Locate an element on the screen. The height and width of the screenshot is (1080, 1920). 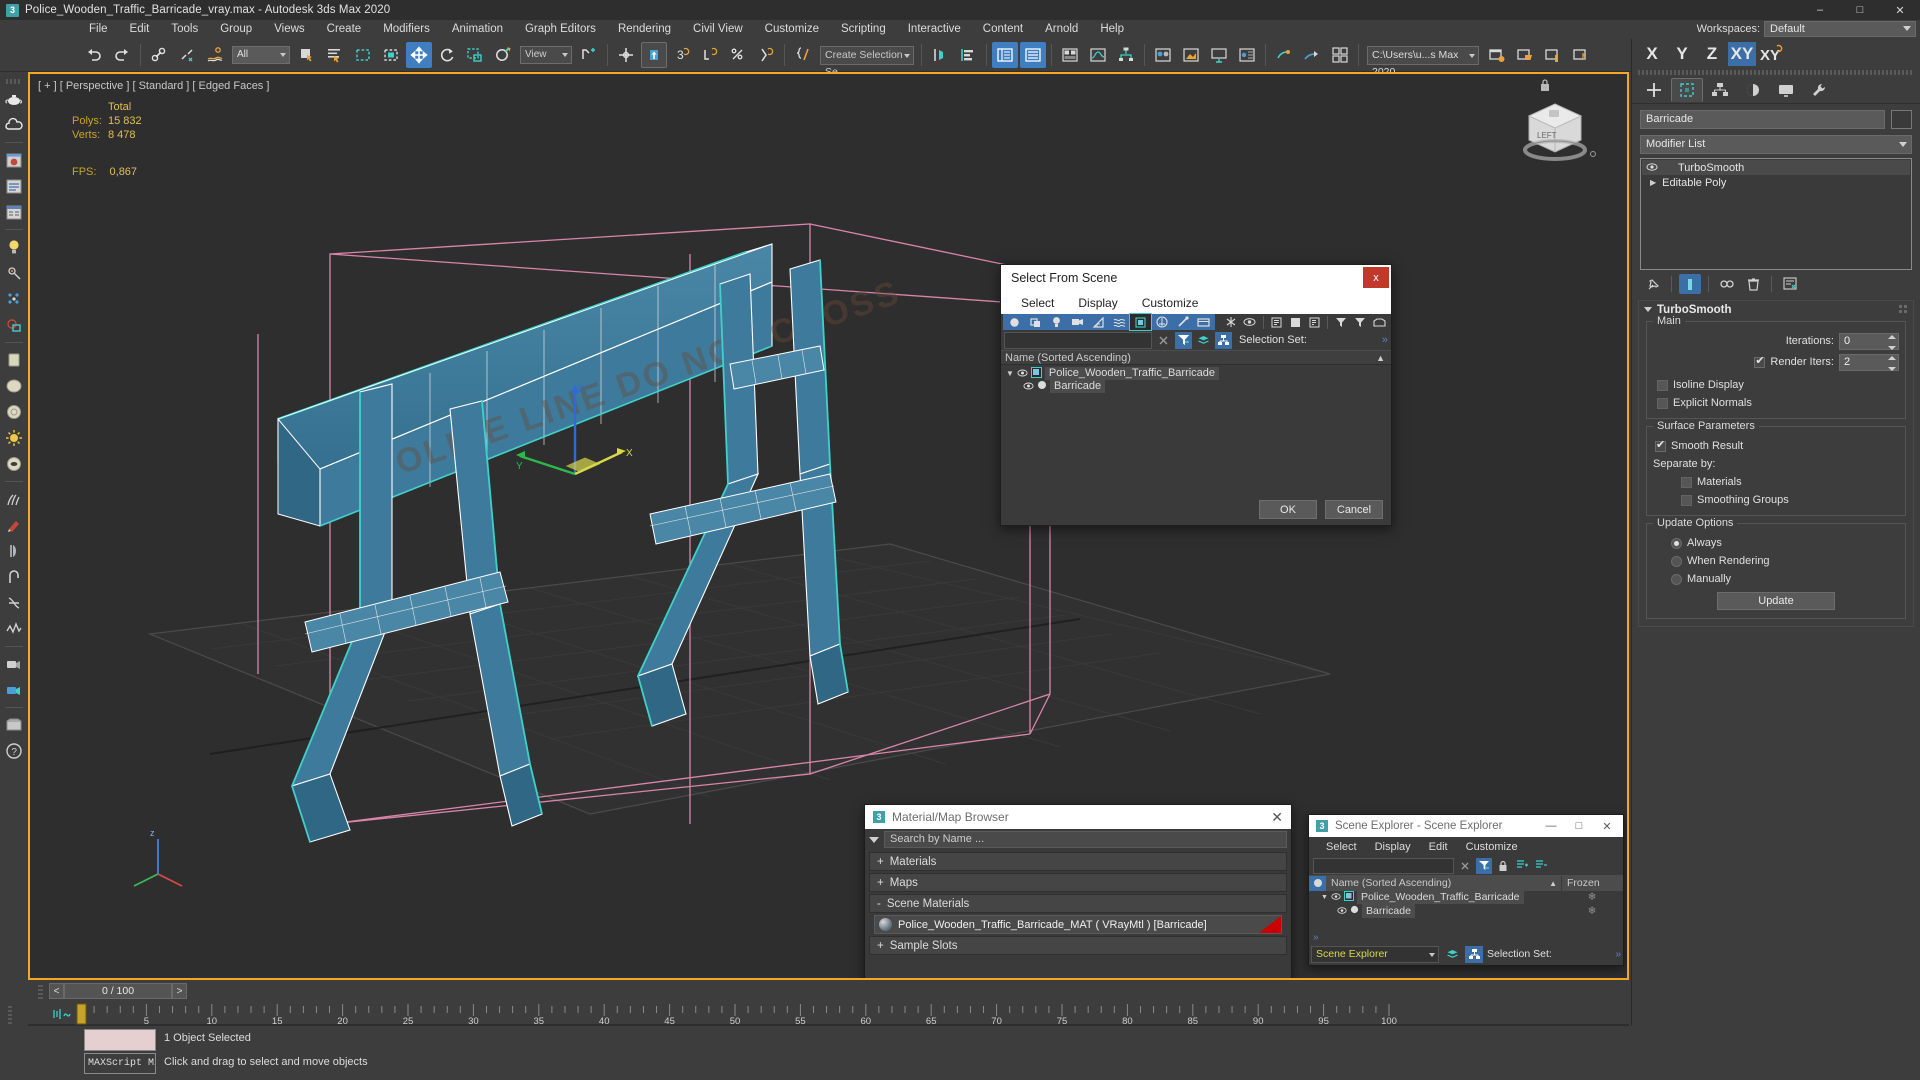
undo-button is located at coordinates (94, 55).